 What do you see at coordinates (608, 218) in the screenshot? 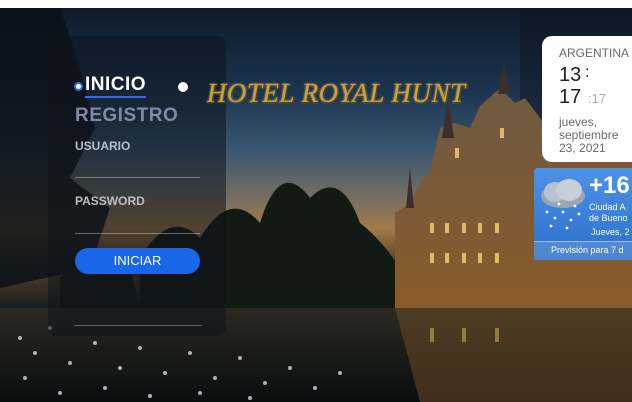
I see `weather-city: de Bueno` at bounding box center [608, 218].